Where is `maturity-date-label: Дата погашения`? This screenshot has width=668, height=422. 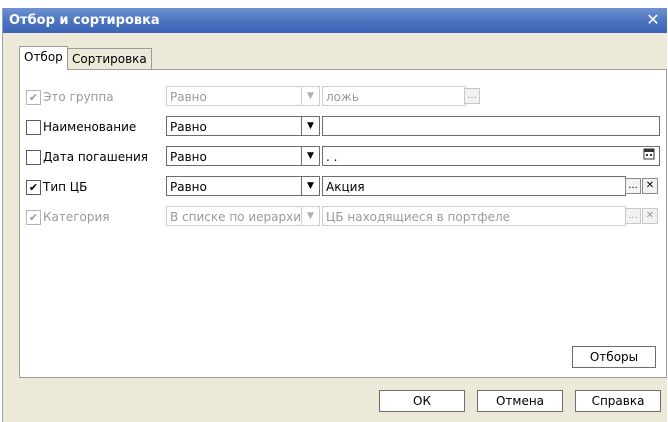
maturity-date-label: Дата погашения is located at coordinates (95, 157).